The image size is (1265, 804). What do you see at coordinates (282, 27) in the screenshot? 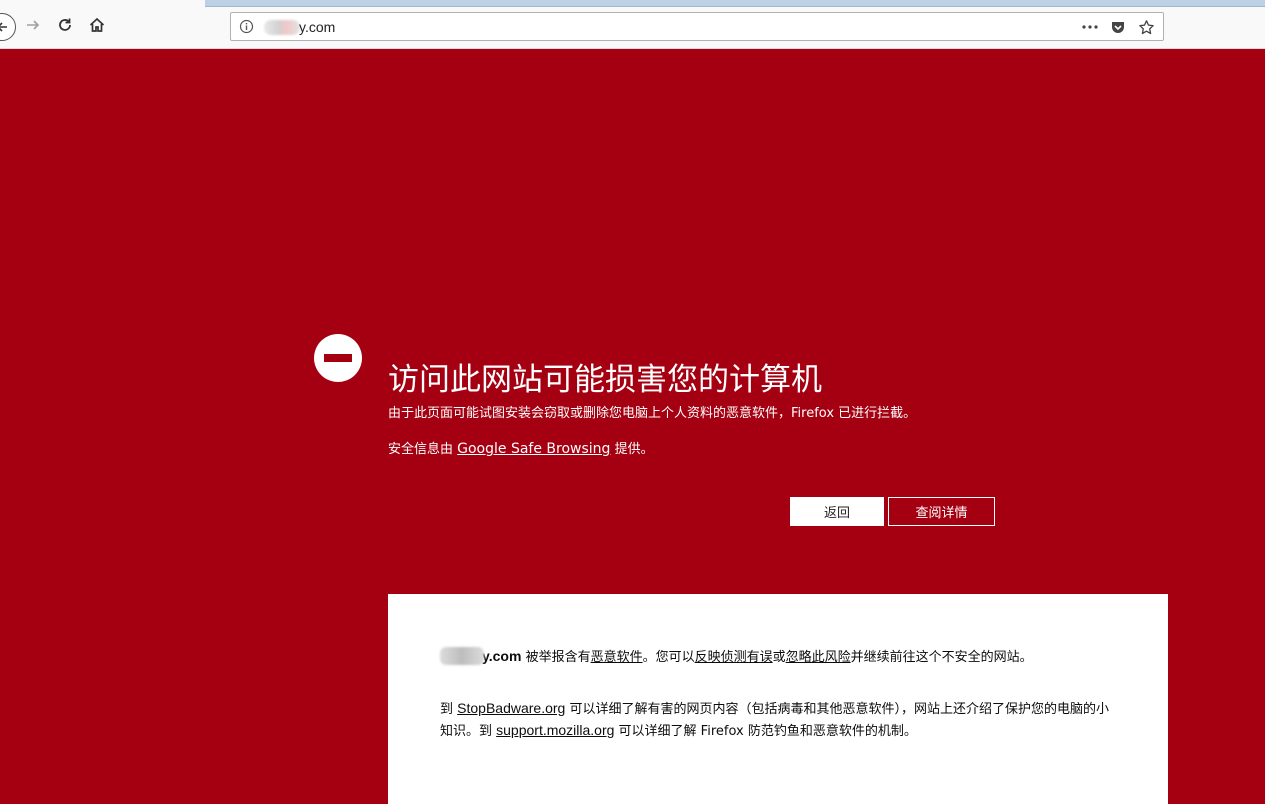
I see `url-redaction` at bounding box center [282, 27].